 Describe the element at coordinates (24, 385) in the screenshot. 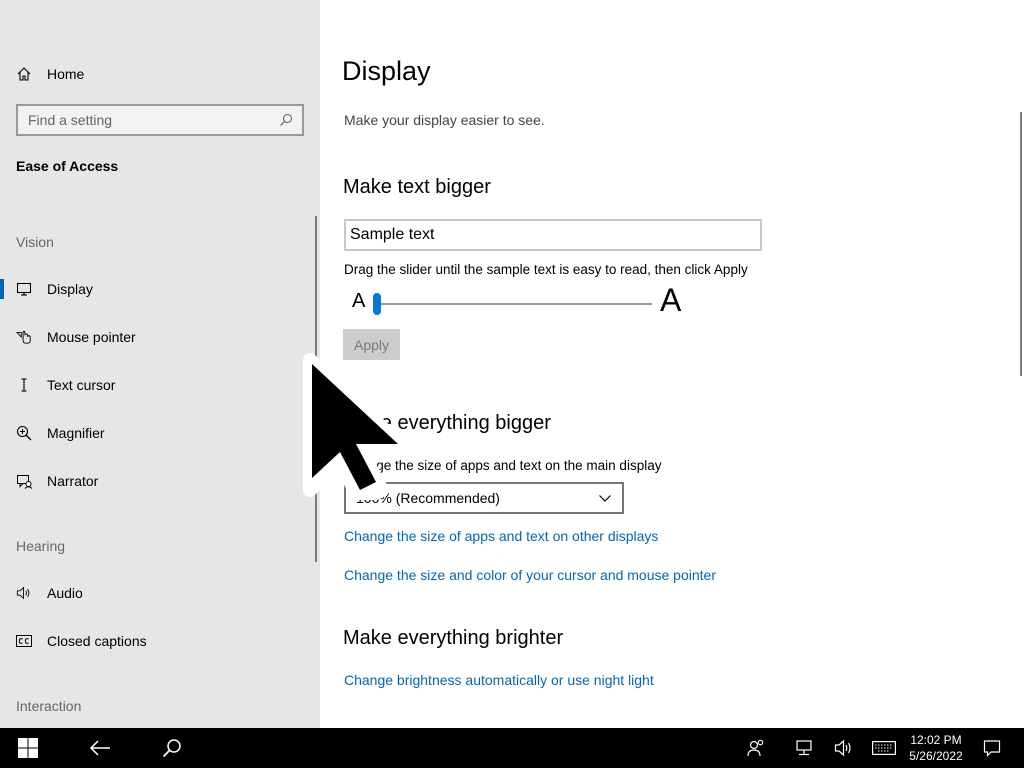

I see `text-cursor-icon` at that location.